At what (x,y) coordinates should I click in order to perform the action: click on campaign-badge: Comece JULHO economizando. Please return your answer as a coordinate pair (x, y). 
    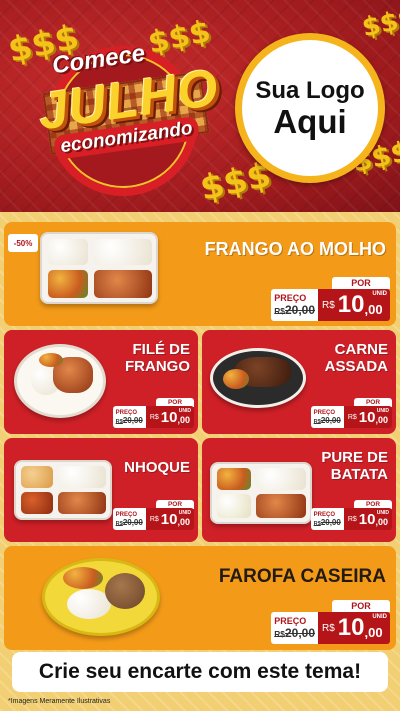
    Looking at the image, I should click on (124, 113).